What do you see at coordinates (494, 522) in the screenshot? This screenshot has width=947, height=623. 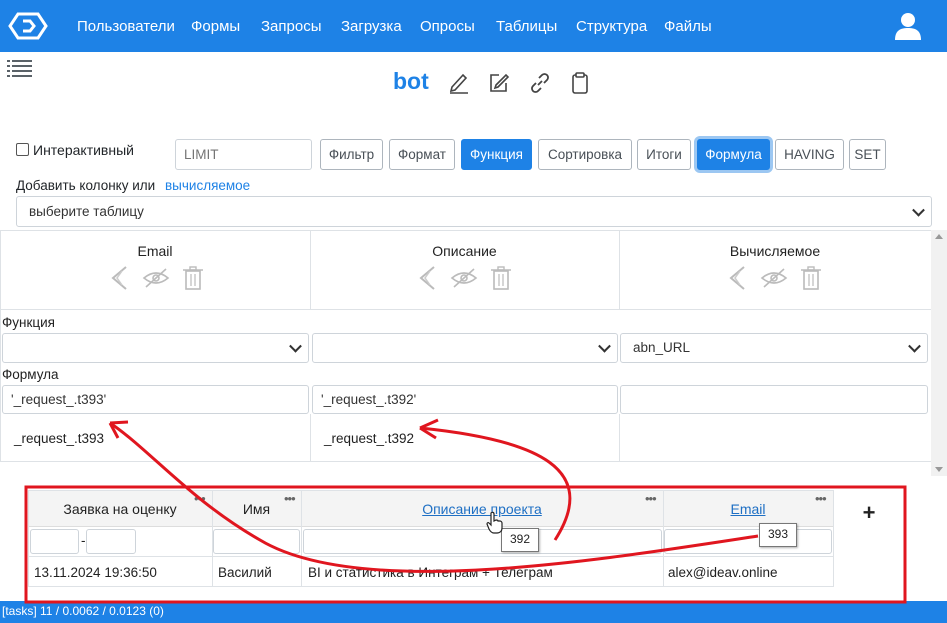 I see `hand-cursor-icon` at bounding box center [494, 522].